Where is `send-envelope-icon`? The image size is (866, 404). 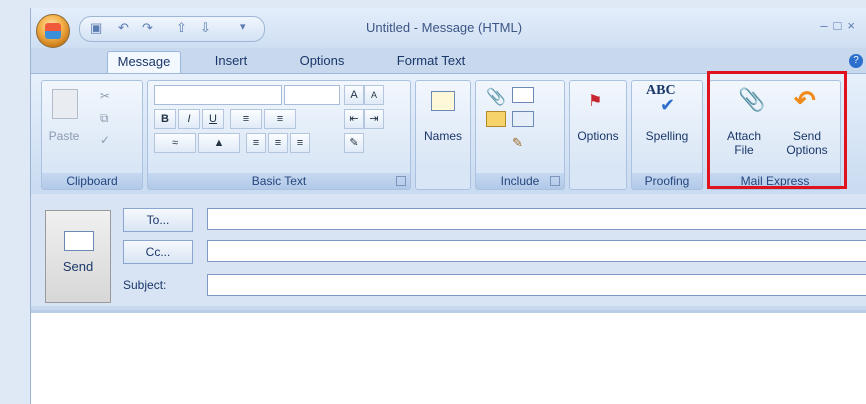
send-envelope-icon is located at coordinates (79, 241).